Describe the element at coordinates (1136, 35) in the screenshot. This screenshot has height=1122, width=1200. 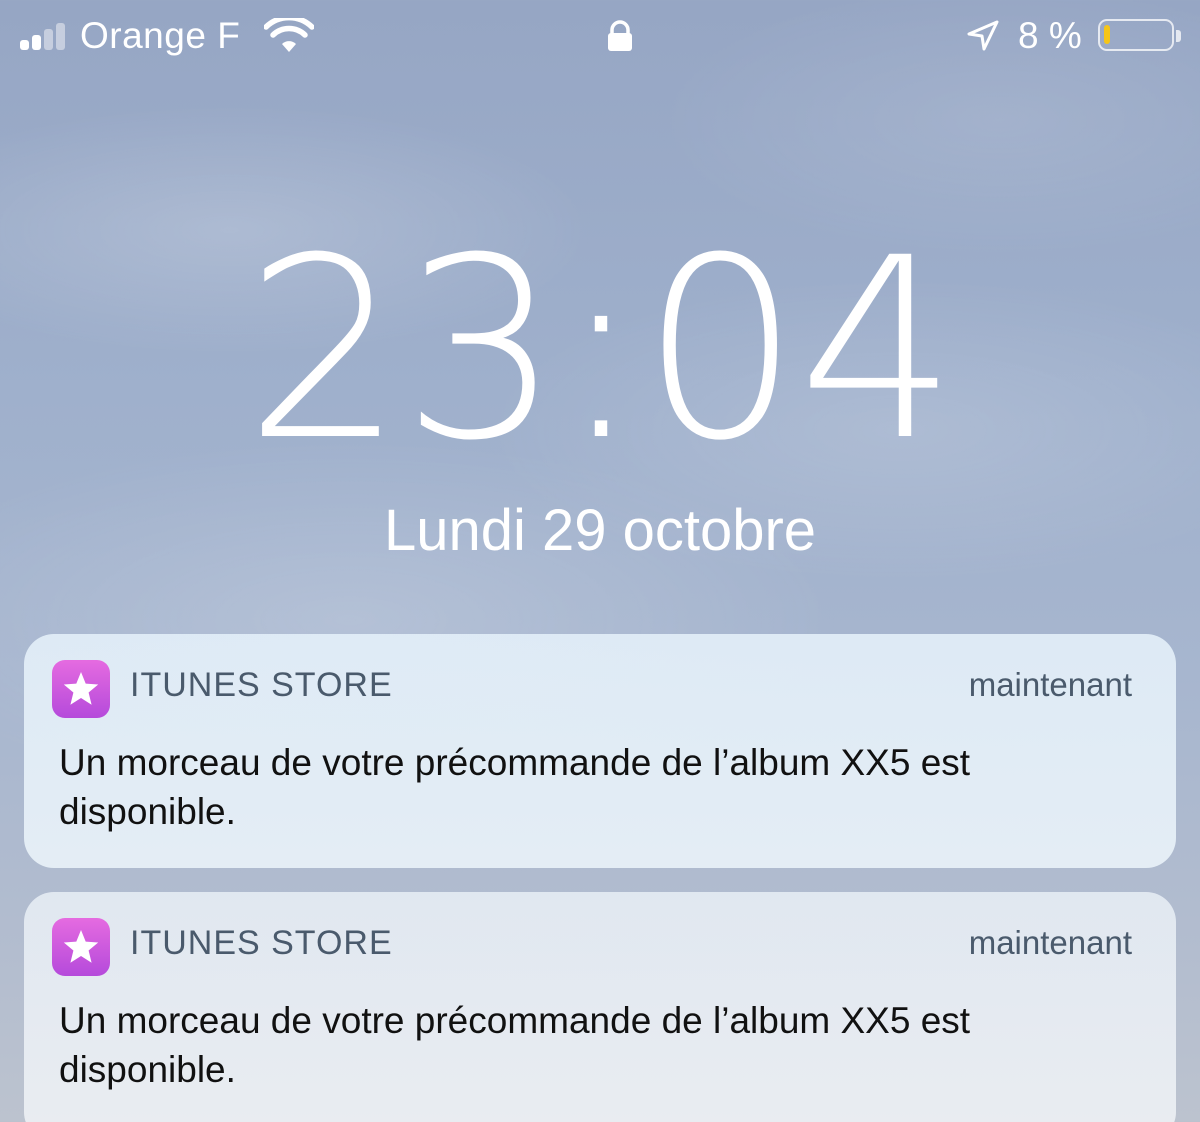
I see `battery-icon` at that location.